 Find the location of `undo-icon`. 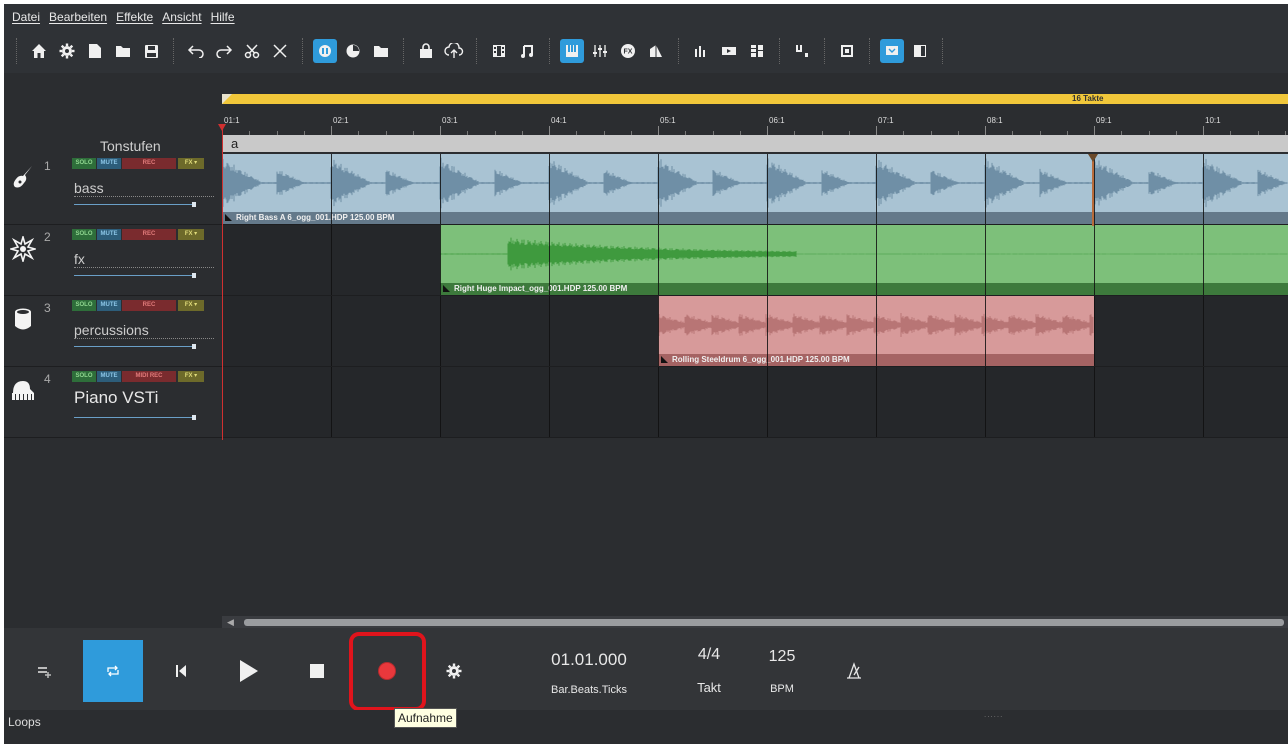

undo-icon is located at coordinates (196, 51).